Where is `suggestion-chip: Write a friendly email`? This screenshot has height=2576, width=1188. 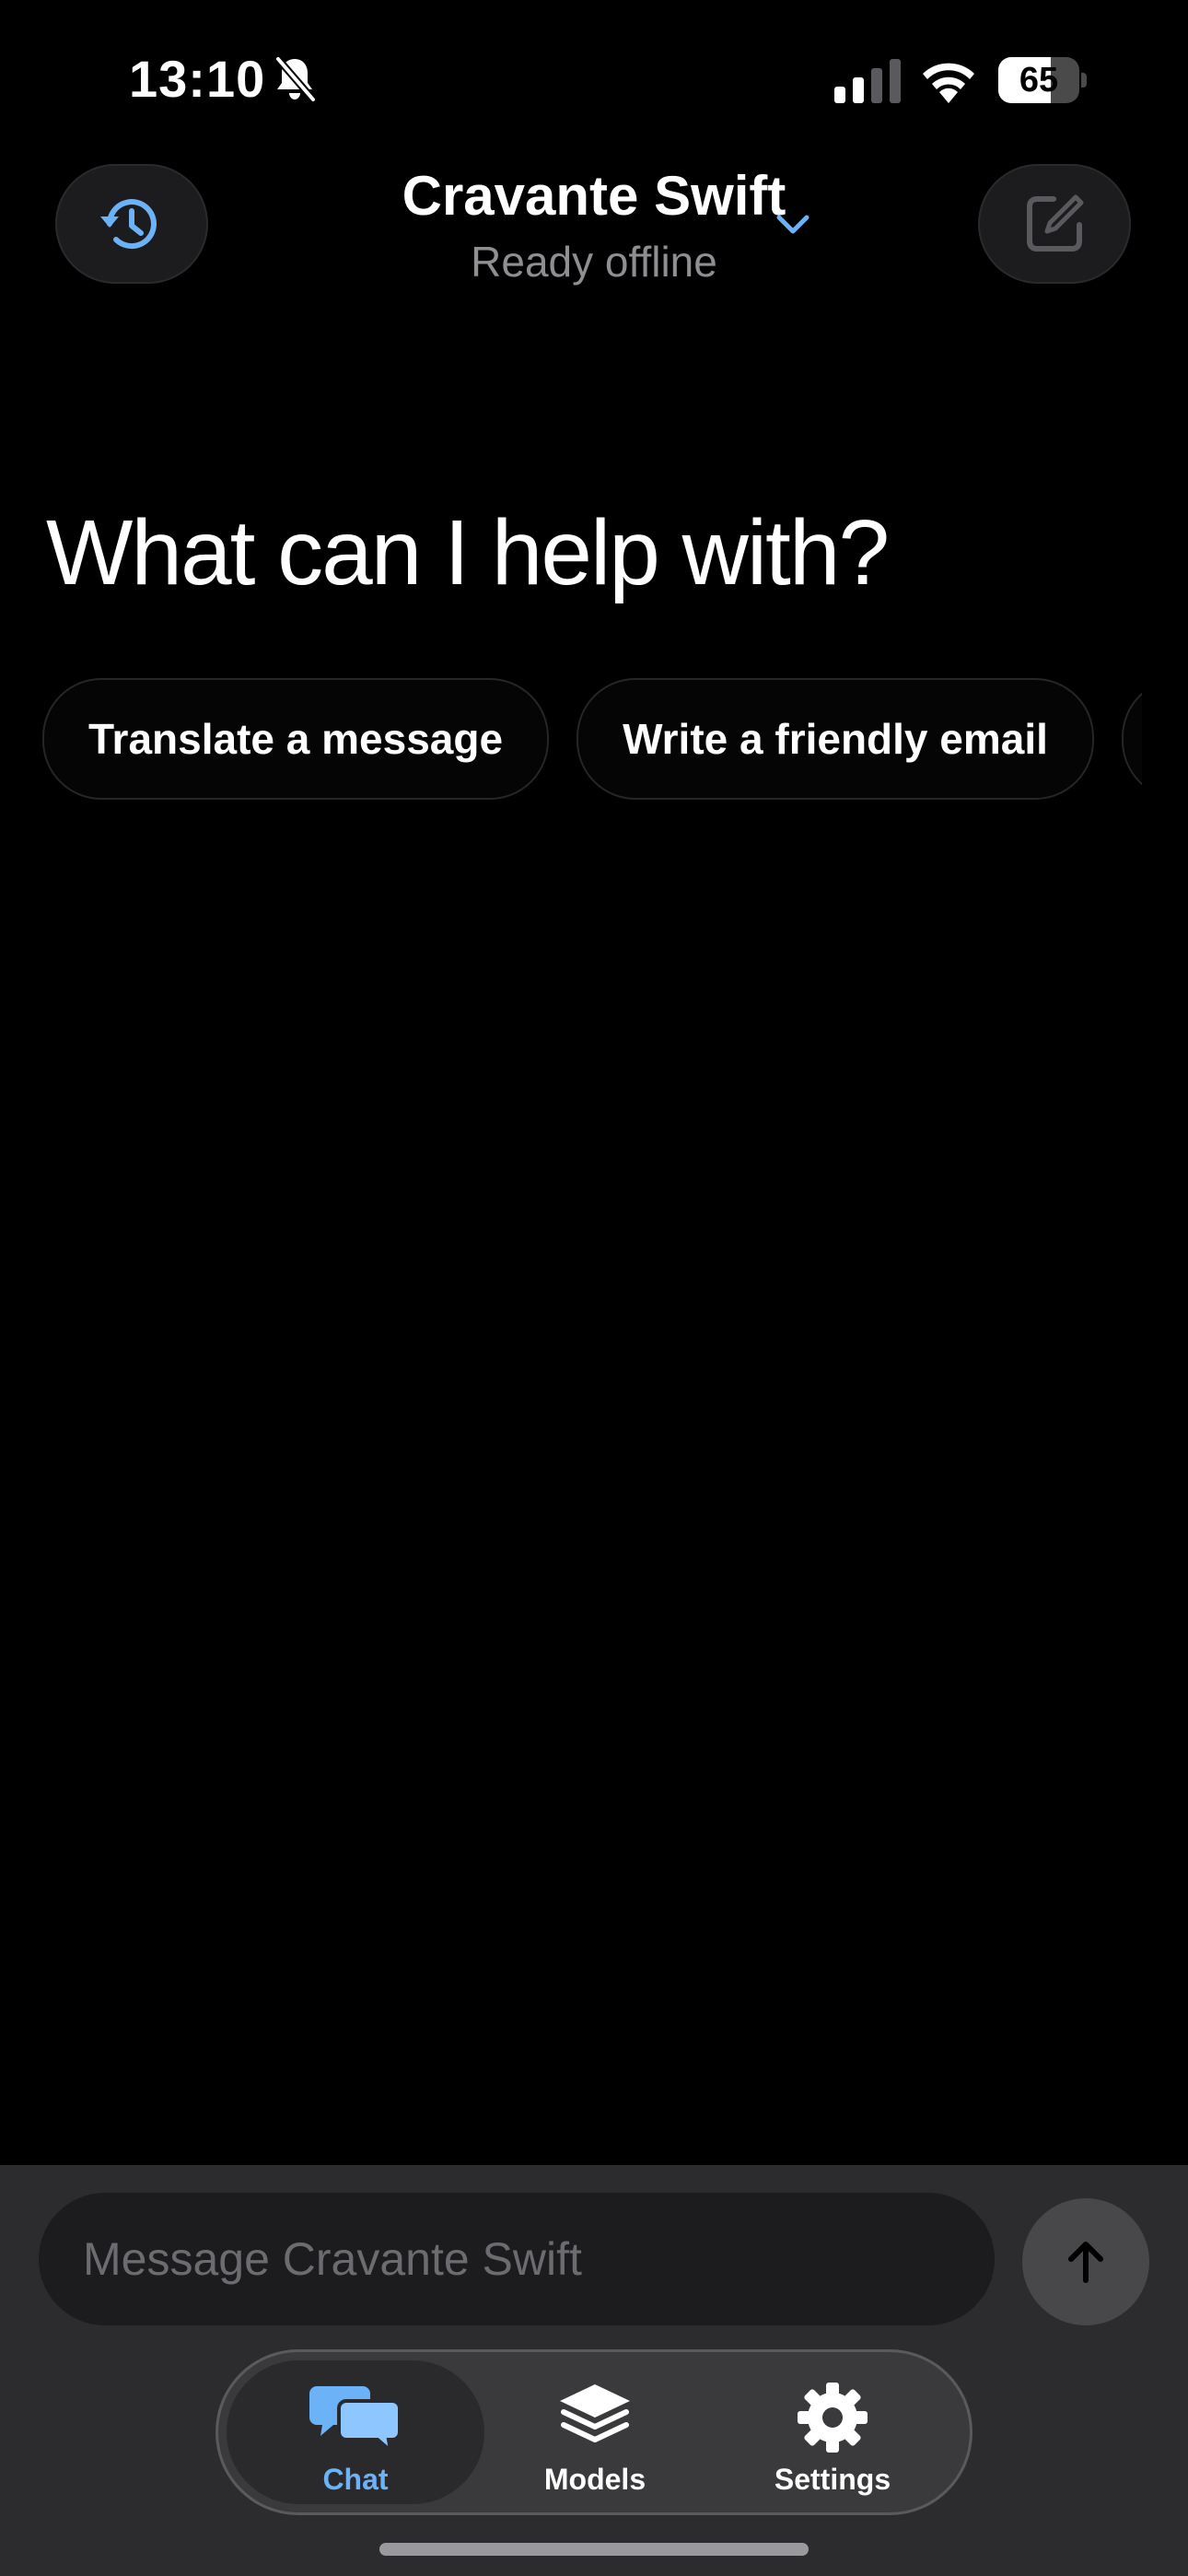
suggestion-chip: Write a friendly email is located at coordinates (835, 739).